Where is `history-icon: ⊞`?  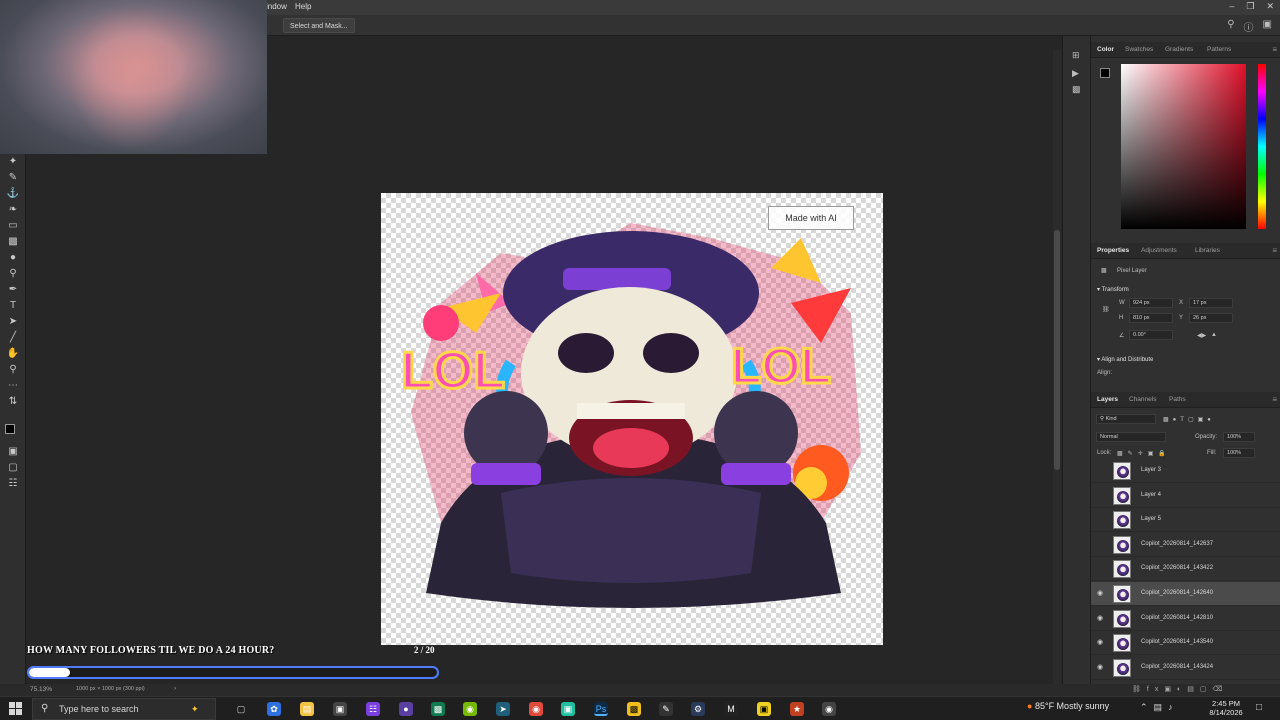
history-icon: ⊞ is located at coordinates (1076, 55).